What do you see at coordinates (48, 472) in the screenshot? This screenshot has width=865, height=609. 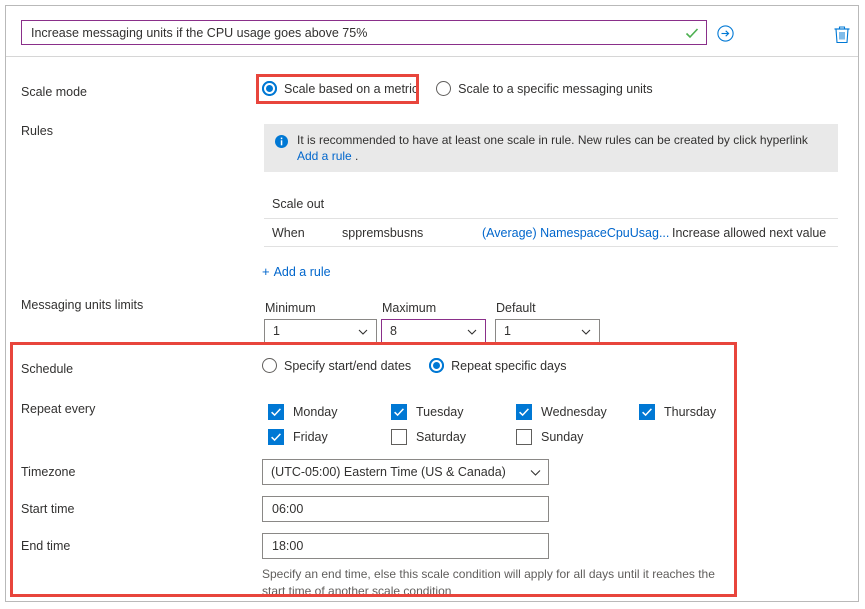 I see `timezone-label: Timezone` at bounding box center [48, 472].